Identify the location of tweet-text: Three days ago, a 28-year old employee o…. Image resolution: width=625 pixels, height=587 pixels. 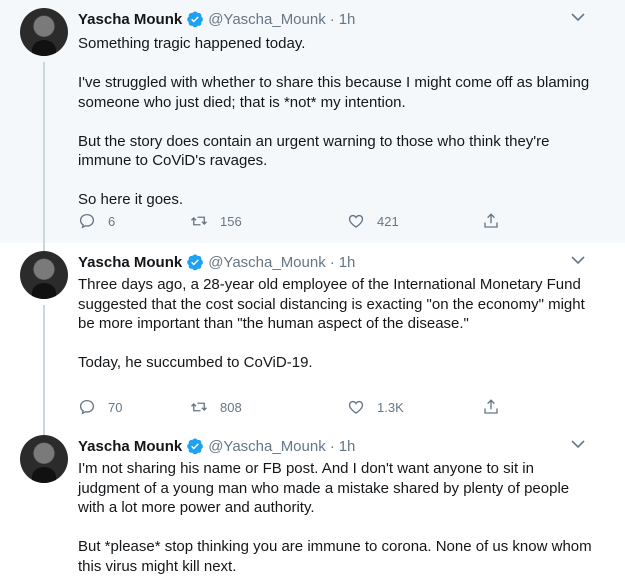
(331, 323).